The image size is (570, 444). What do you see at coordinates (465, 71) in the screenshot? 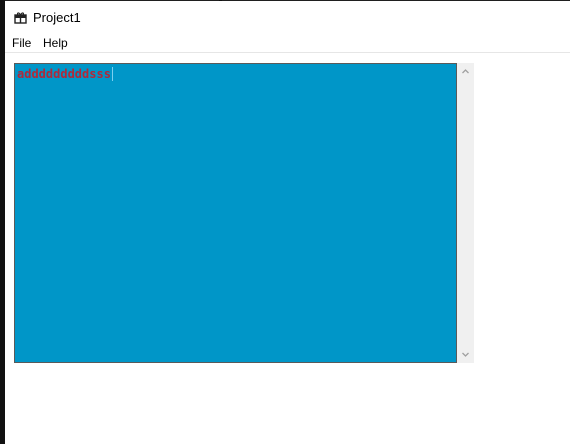
I see `scroll-up-button` at bounding box center [465, 71].